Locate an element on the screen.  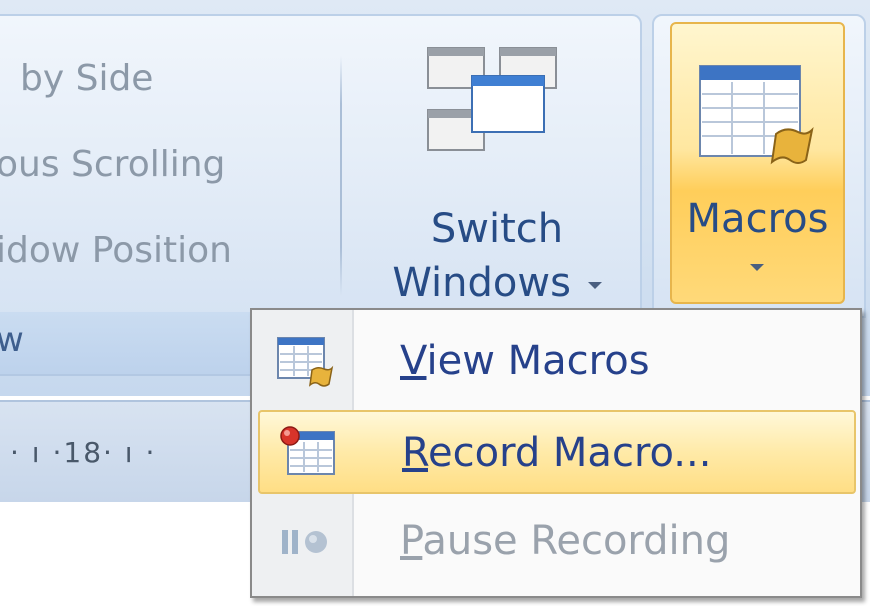
synchronous-scrolling-button: ous Scrolling is located at coordinates (112, 164).